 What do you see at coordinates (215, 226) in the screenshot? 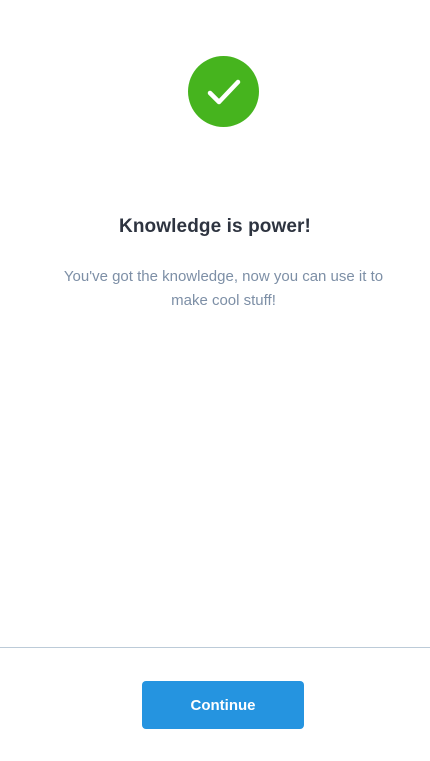
I see `page-title: Knowledge is power!` at bounding box center [215, 226].